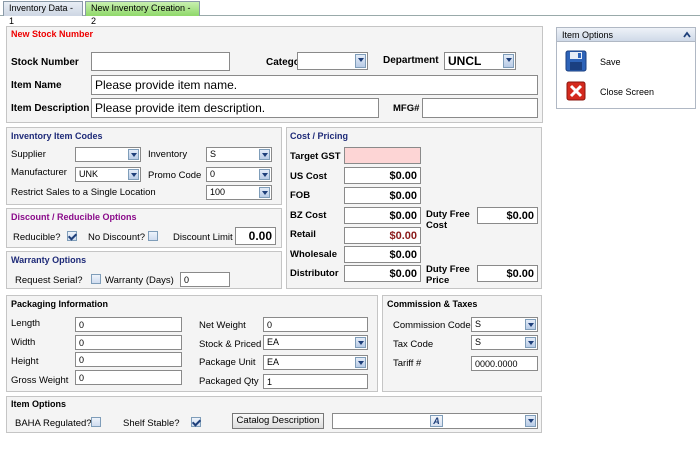  What do you see at coordinates (39, 172) in the screenshot?
I see `manufacturer-label: Manufacturer` at bounding box center [39, 172].